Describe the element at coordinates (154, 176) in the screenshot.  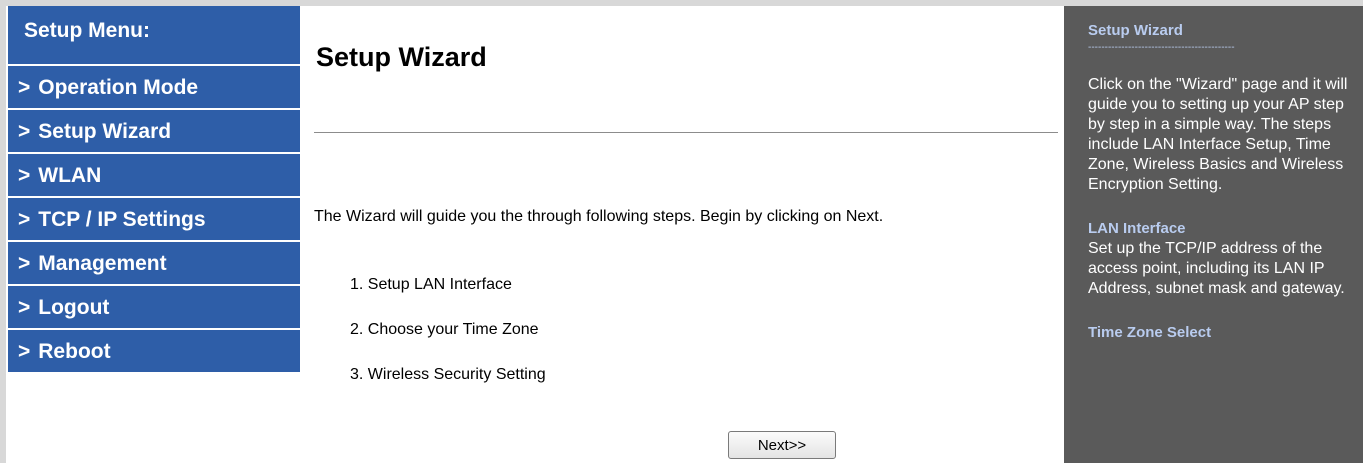
I see `menu-item-wlan: > WLAN` at that location.